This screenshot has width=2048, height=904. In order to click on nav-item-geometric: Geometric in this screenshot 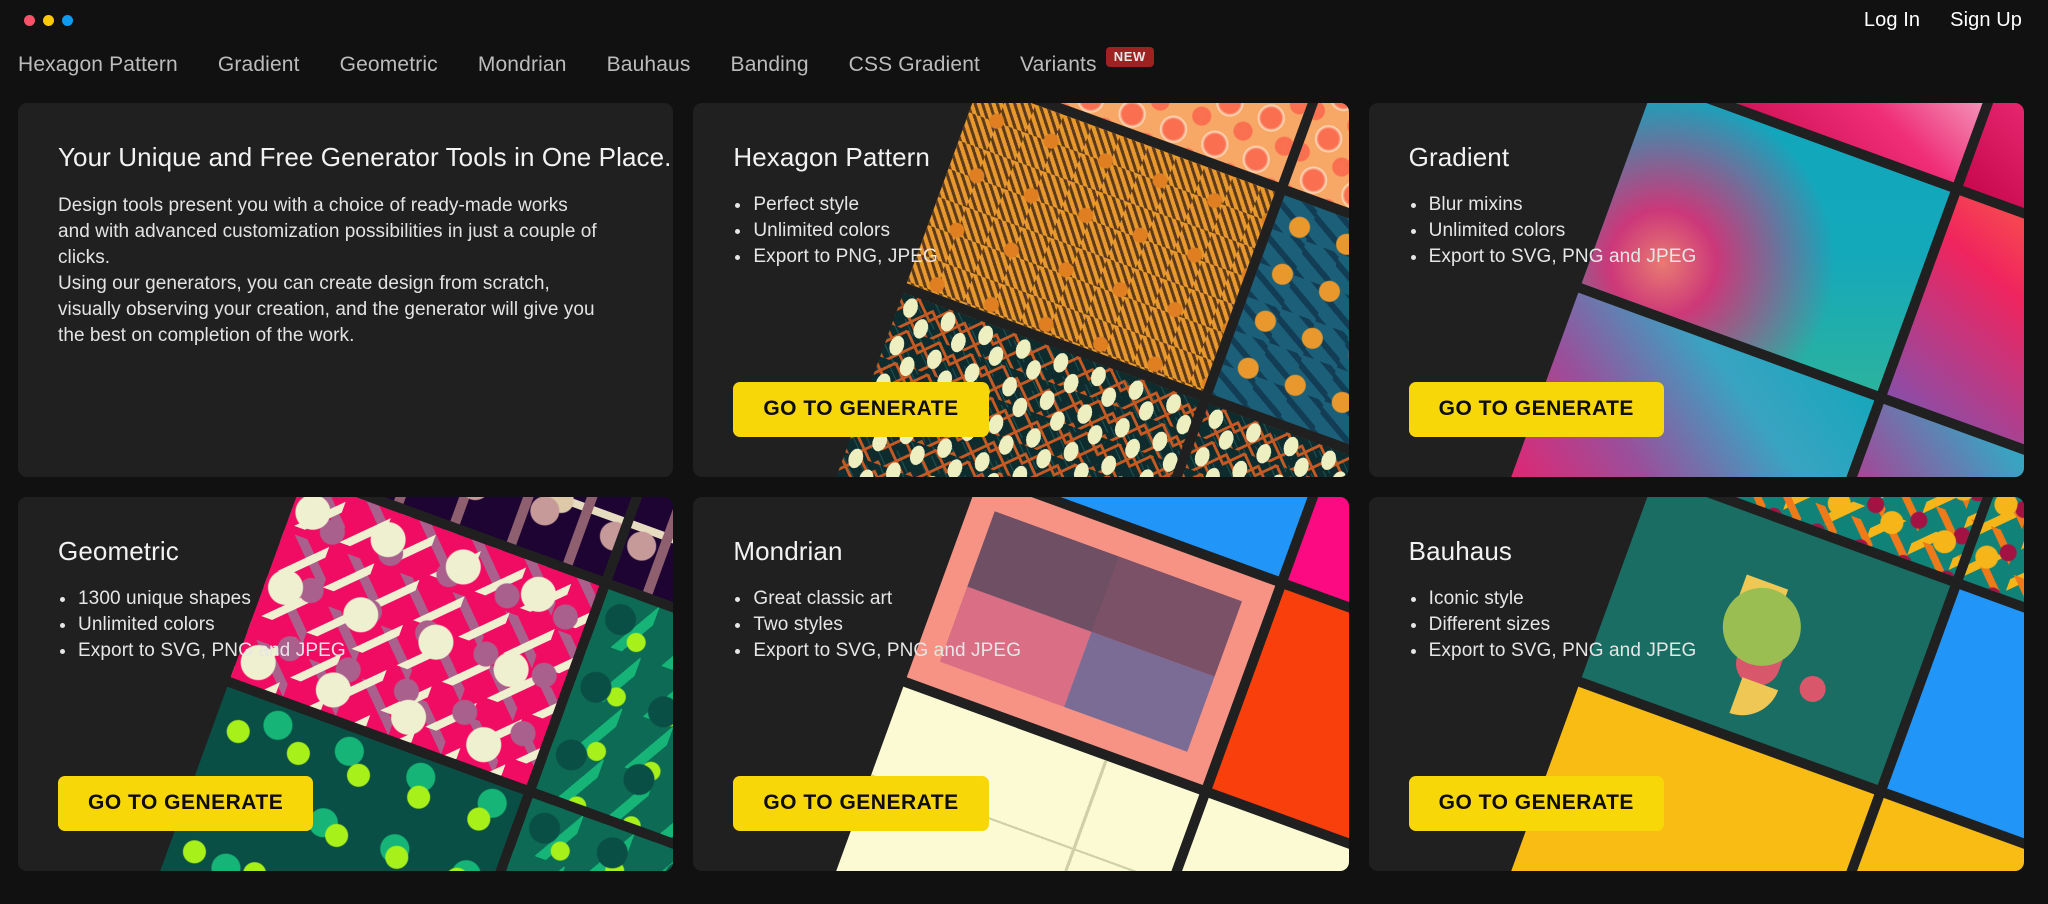, I will do `click(389, 65)`.